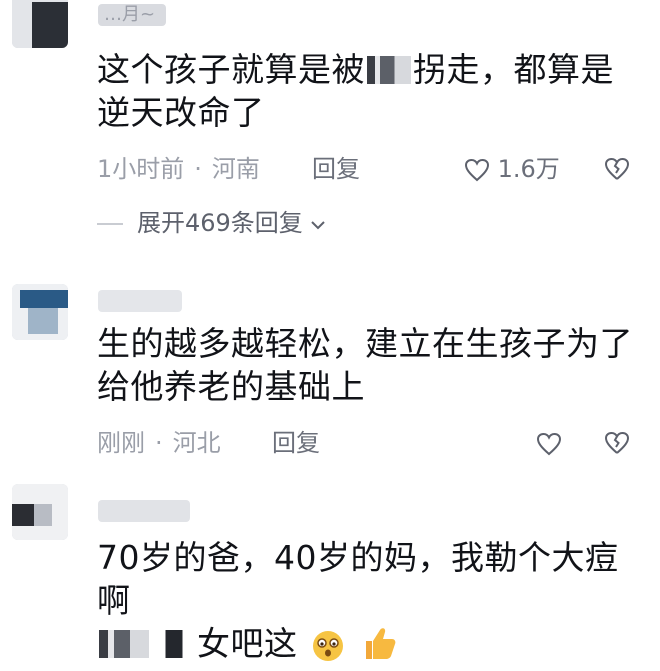 The height and width of the screenshot is (671, 660). Describe the element at coordinates (369, 91) in the screenshot. I see `comment-text: 这个孩子就算是被 拐走，都算是逆天改命了` at that location.